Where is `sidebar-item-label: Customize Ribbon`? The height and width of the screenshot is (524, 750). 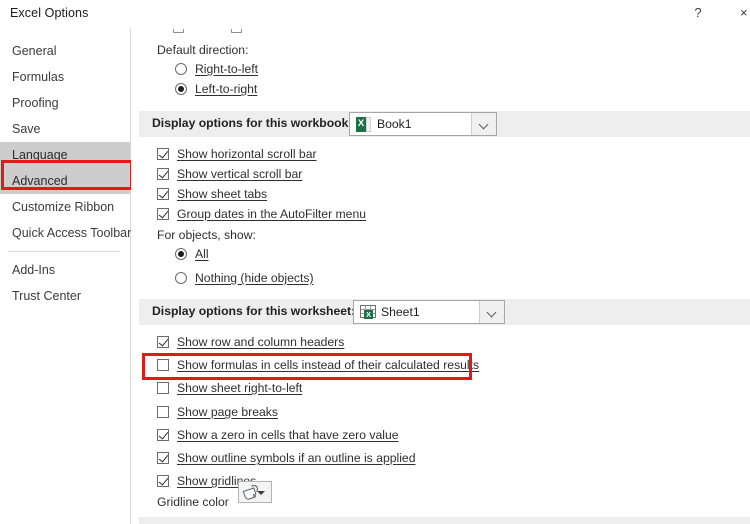
sidebar-item-label: Customize Ribbon is located at coordinates (63, 207).